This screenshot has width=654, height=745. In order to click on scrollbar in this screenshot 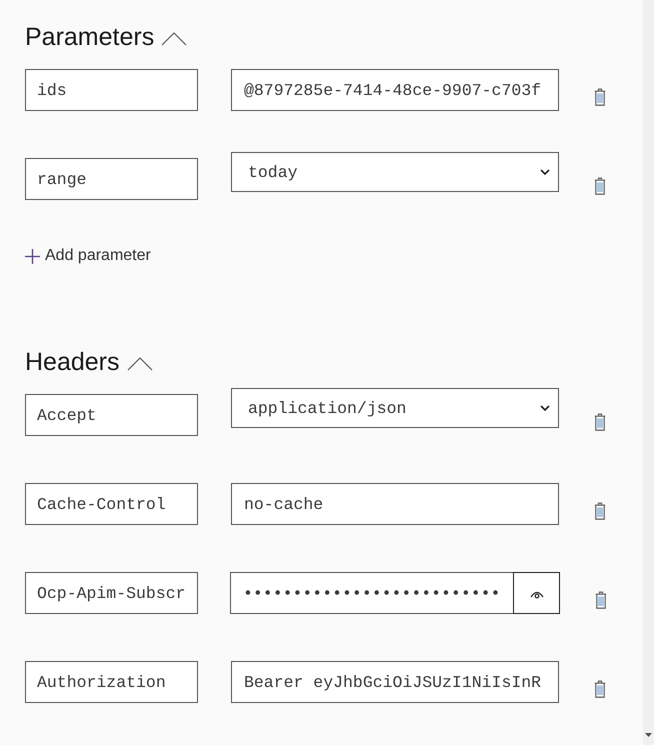, I will do `click(648, 372)`.